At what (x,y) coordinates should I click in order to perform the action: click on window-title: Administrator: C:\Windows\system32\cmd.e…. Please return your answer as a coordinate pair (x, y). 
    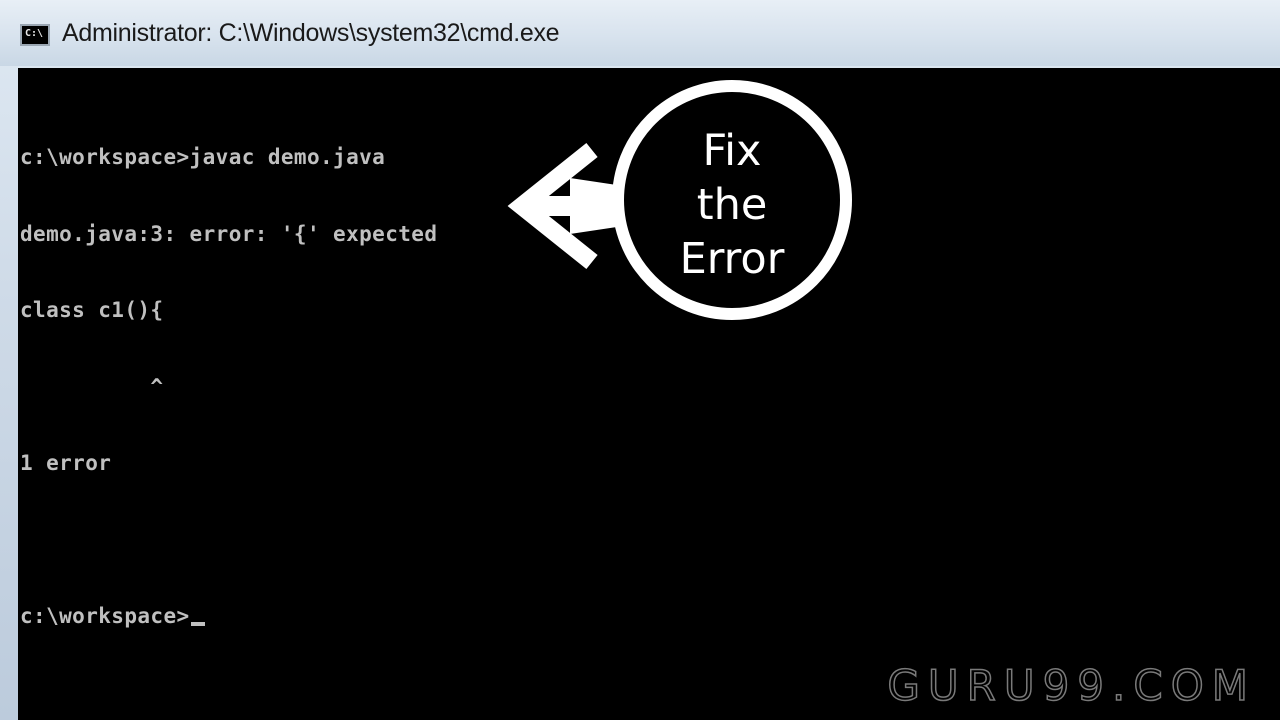
    Looking at the image, I should click on (311, 33).